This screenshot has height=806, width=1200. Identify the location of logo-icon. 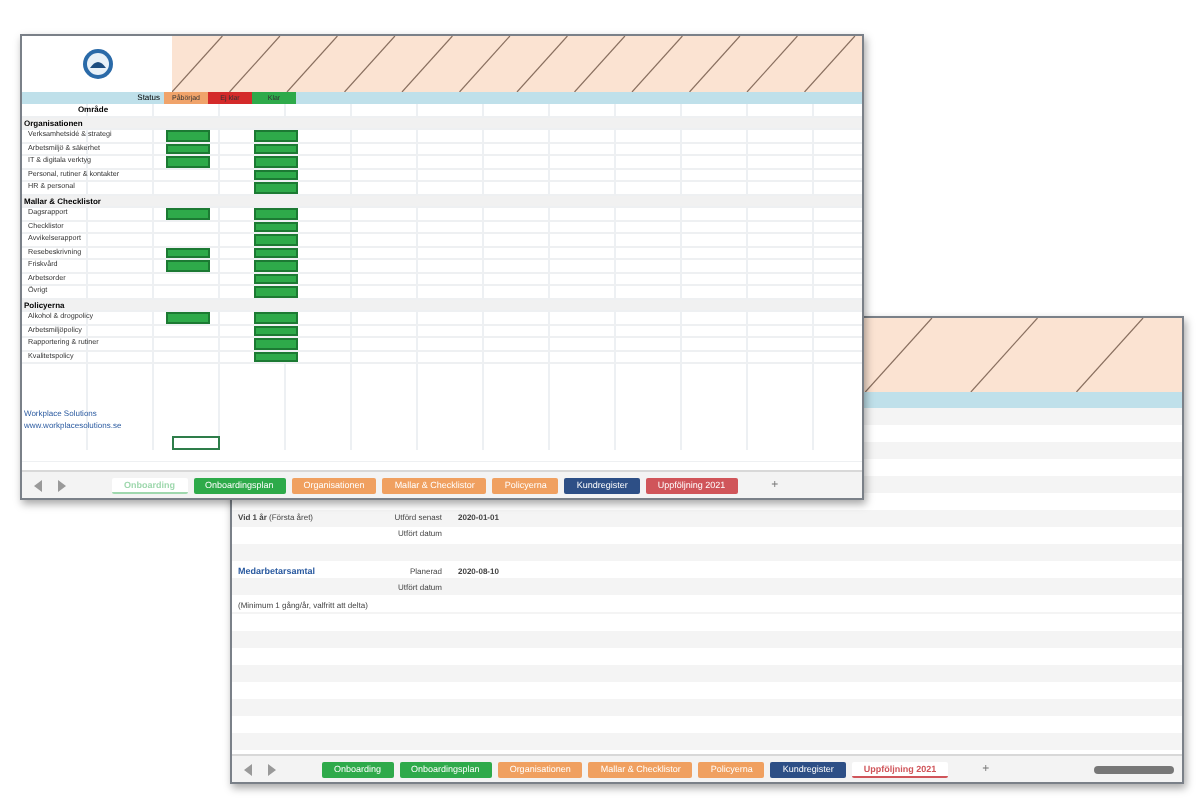
(97, 64).